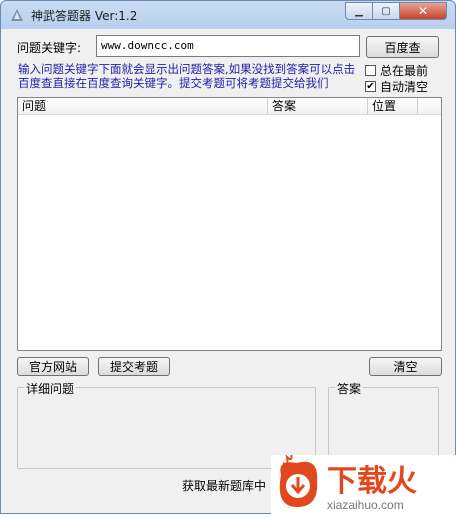  I want to click on maximize-icon: ▢, so click(386, 11).